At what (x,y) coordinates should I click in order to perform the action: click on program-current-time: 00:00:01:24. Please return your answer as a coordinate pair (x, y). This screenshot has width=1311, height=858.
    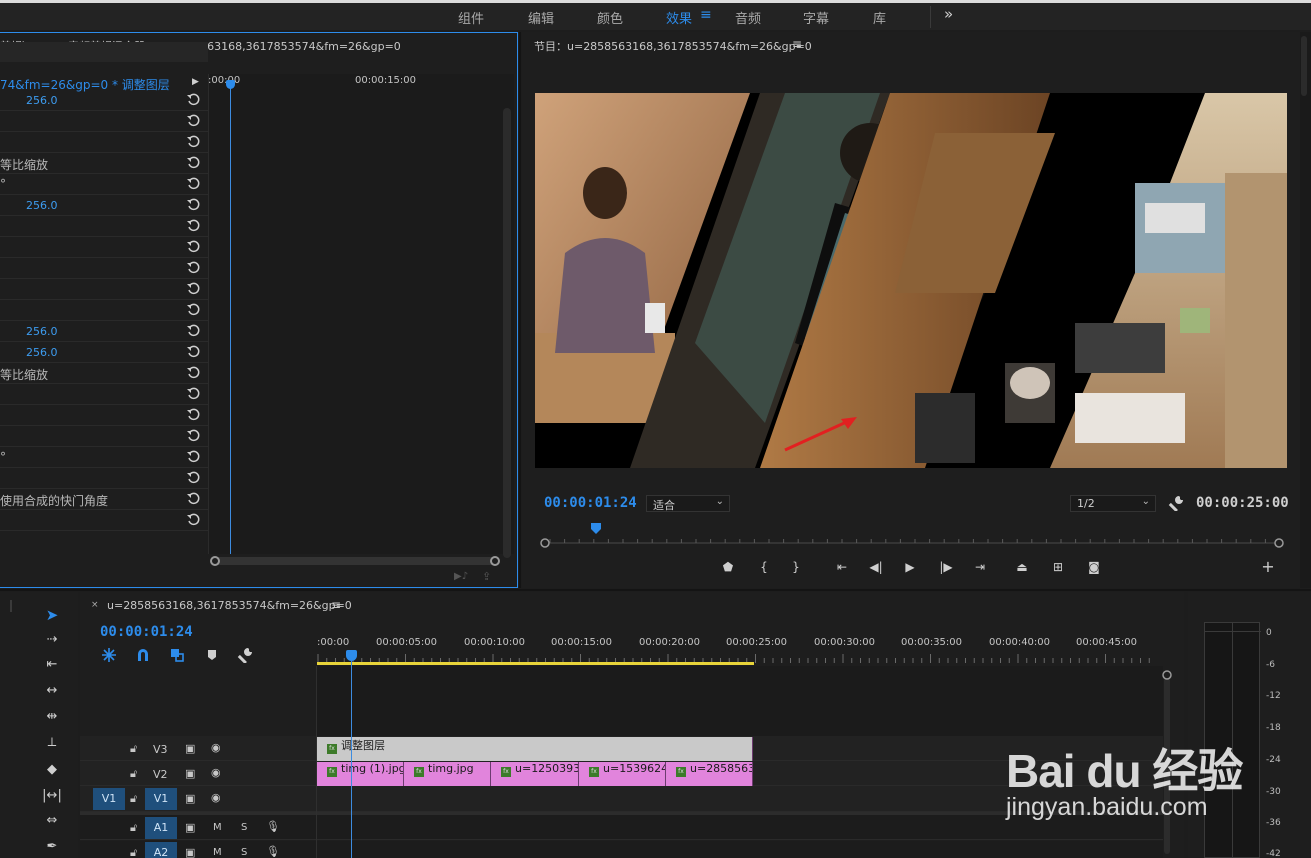
    Looking at the image, I should click on (590, 503).